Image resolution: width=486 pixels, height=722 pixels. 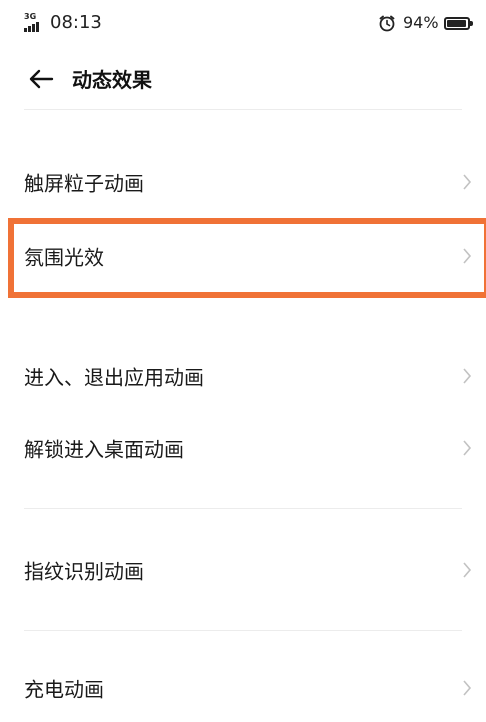 What do you see at coordinates (387, 23) in the screenshot?
I see `alarm-icon` at bounding box center [387, 23].